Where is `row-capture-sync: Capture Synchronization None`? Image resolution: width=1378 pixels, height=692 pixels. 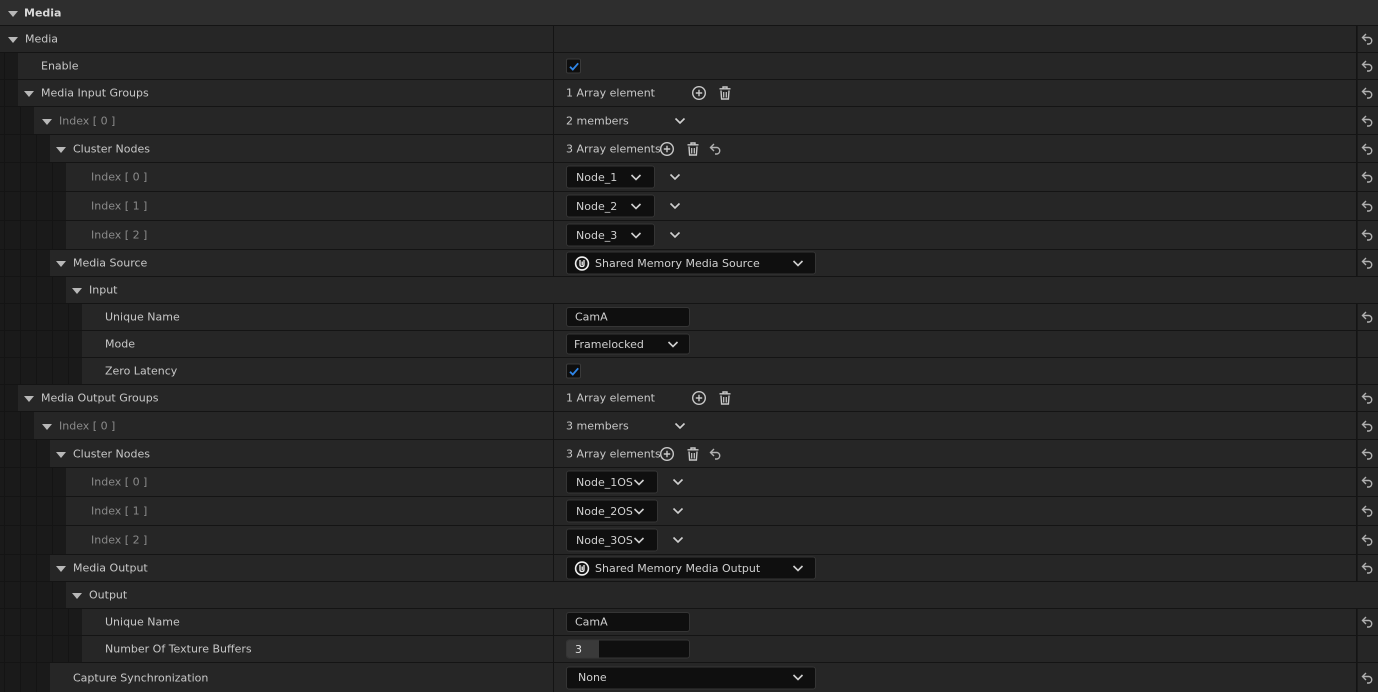
row-capture-sync: Capture Synchronization None is located at coordinates (689, 677).